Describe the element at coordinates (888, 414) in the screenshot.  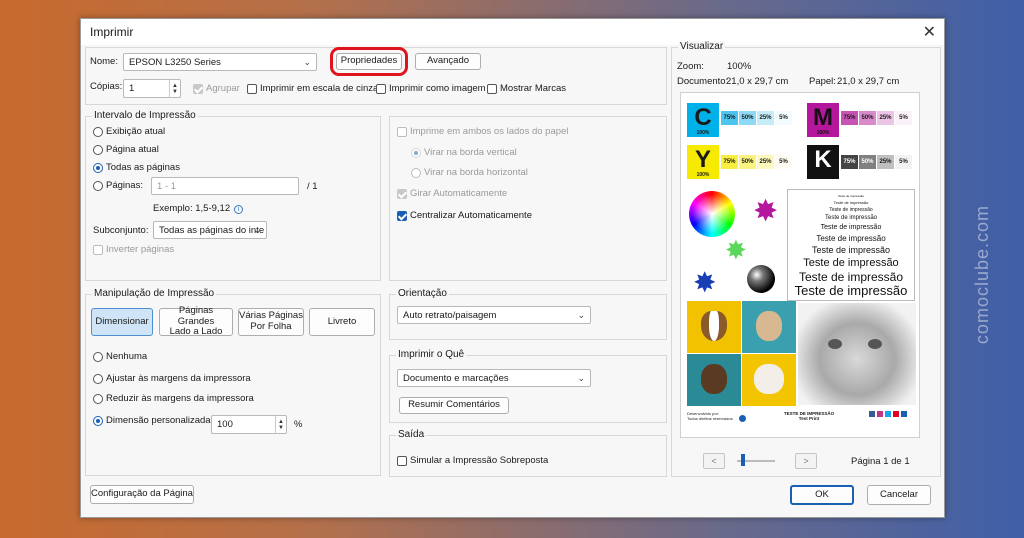
I see `footer-social-icons` at that location.